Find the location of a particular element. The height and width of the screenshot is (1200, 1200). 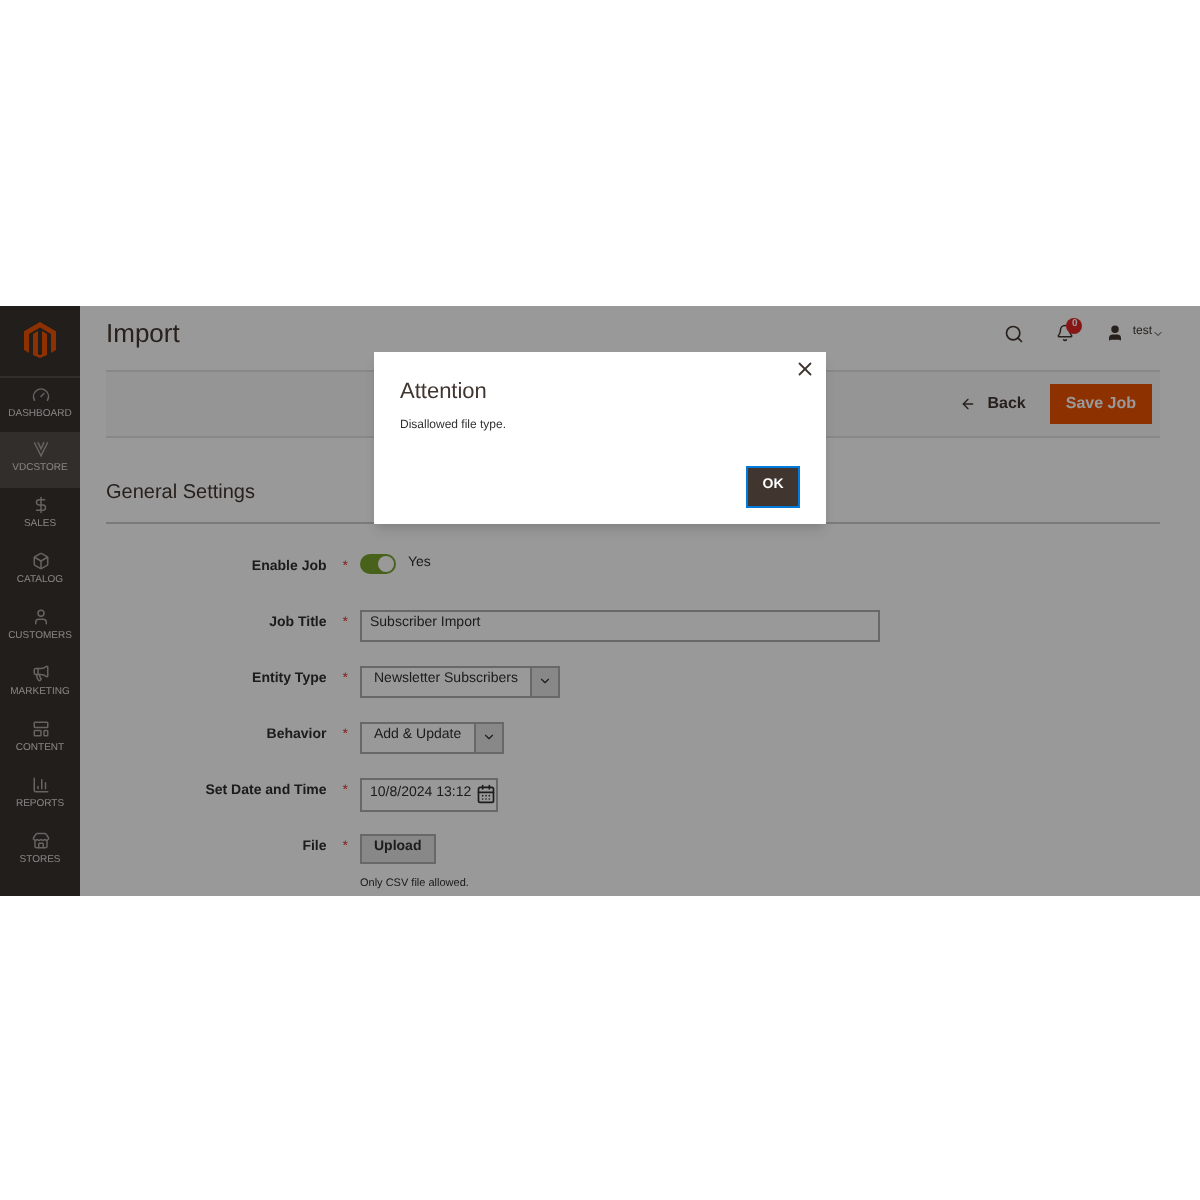

calendar-icon is located at coordinates (485, 794).